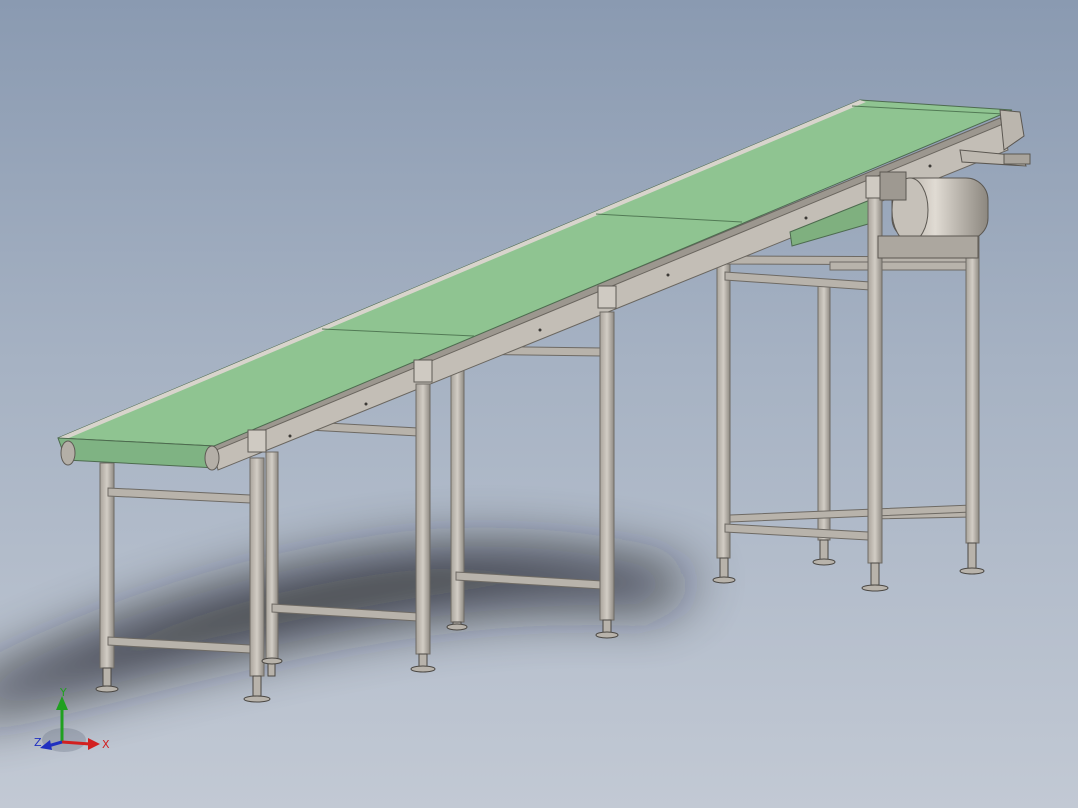  Describe the element at coordinates (74, 724) in the screenshot. I see `orientation-triad: Y X Z` at that location.